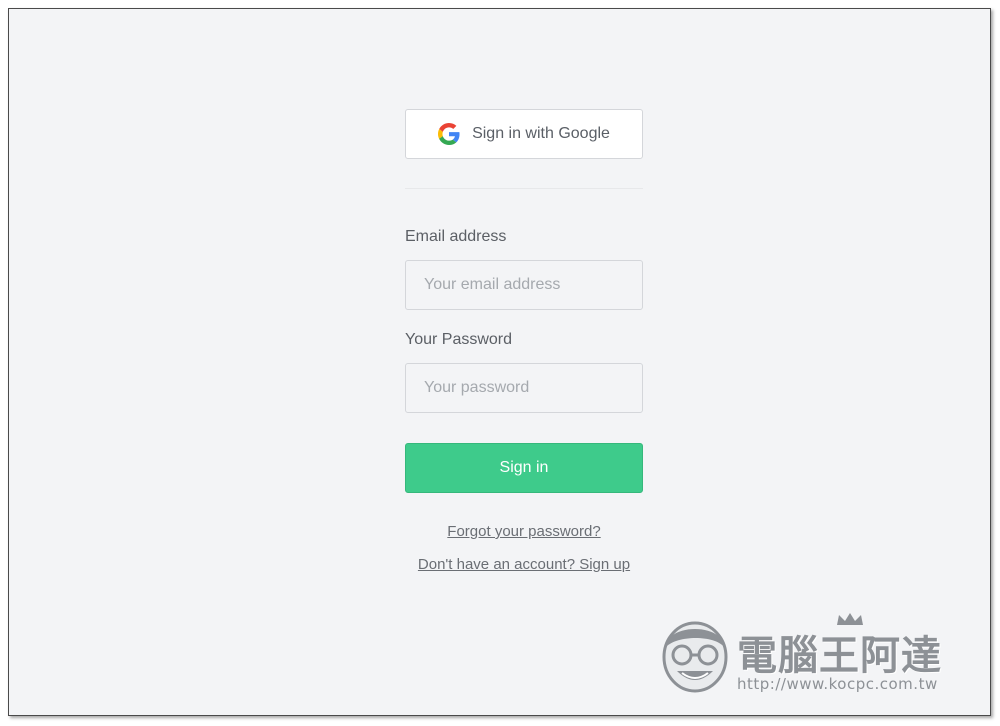  I want to click on divider, so click(524, 188).